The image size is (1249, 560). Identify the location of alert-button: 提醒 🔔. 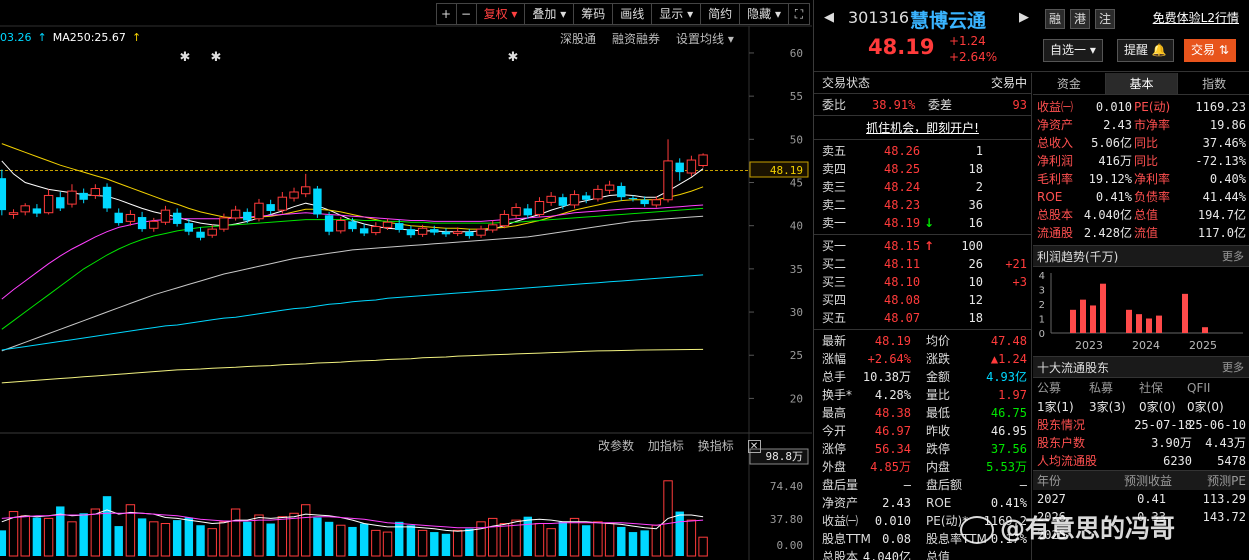
(1145, 50).